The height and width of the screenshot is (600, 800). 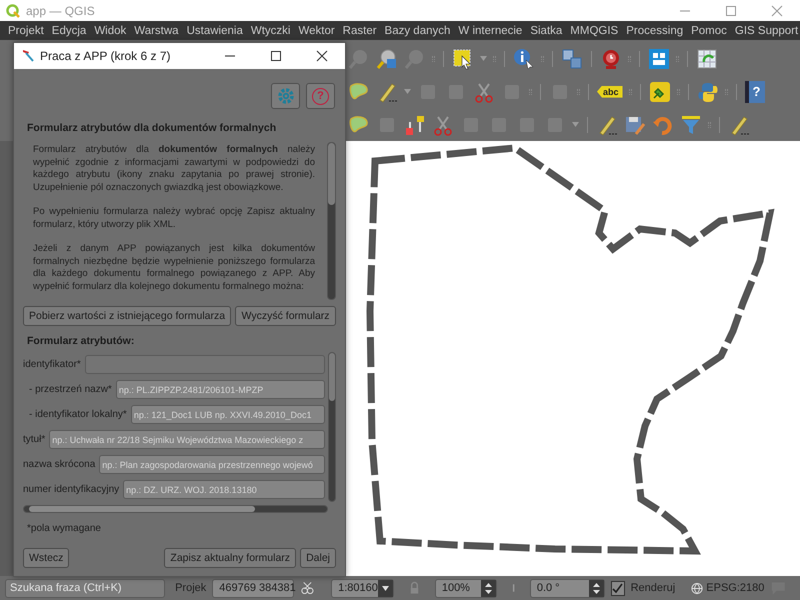 What do you see at coordinates (359, 30) in the screenshot?
I see `menu-item: Raster` at bounding box center [359, 30].